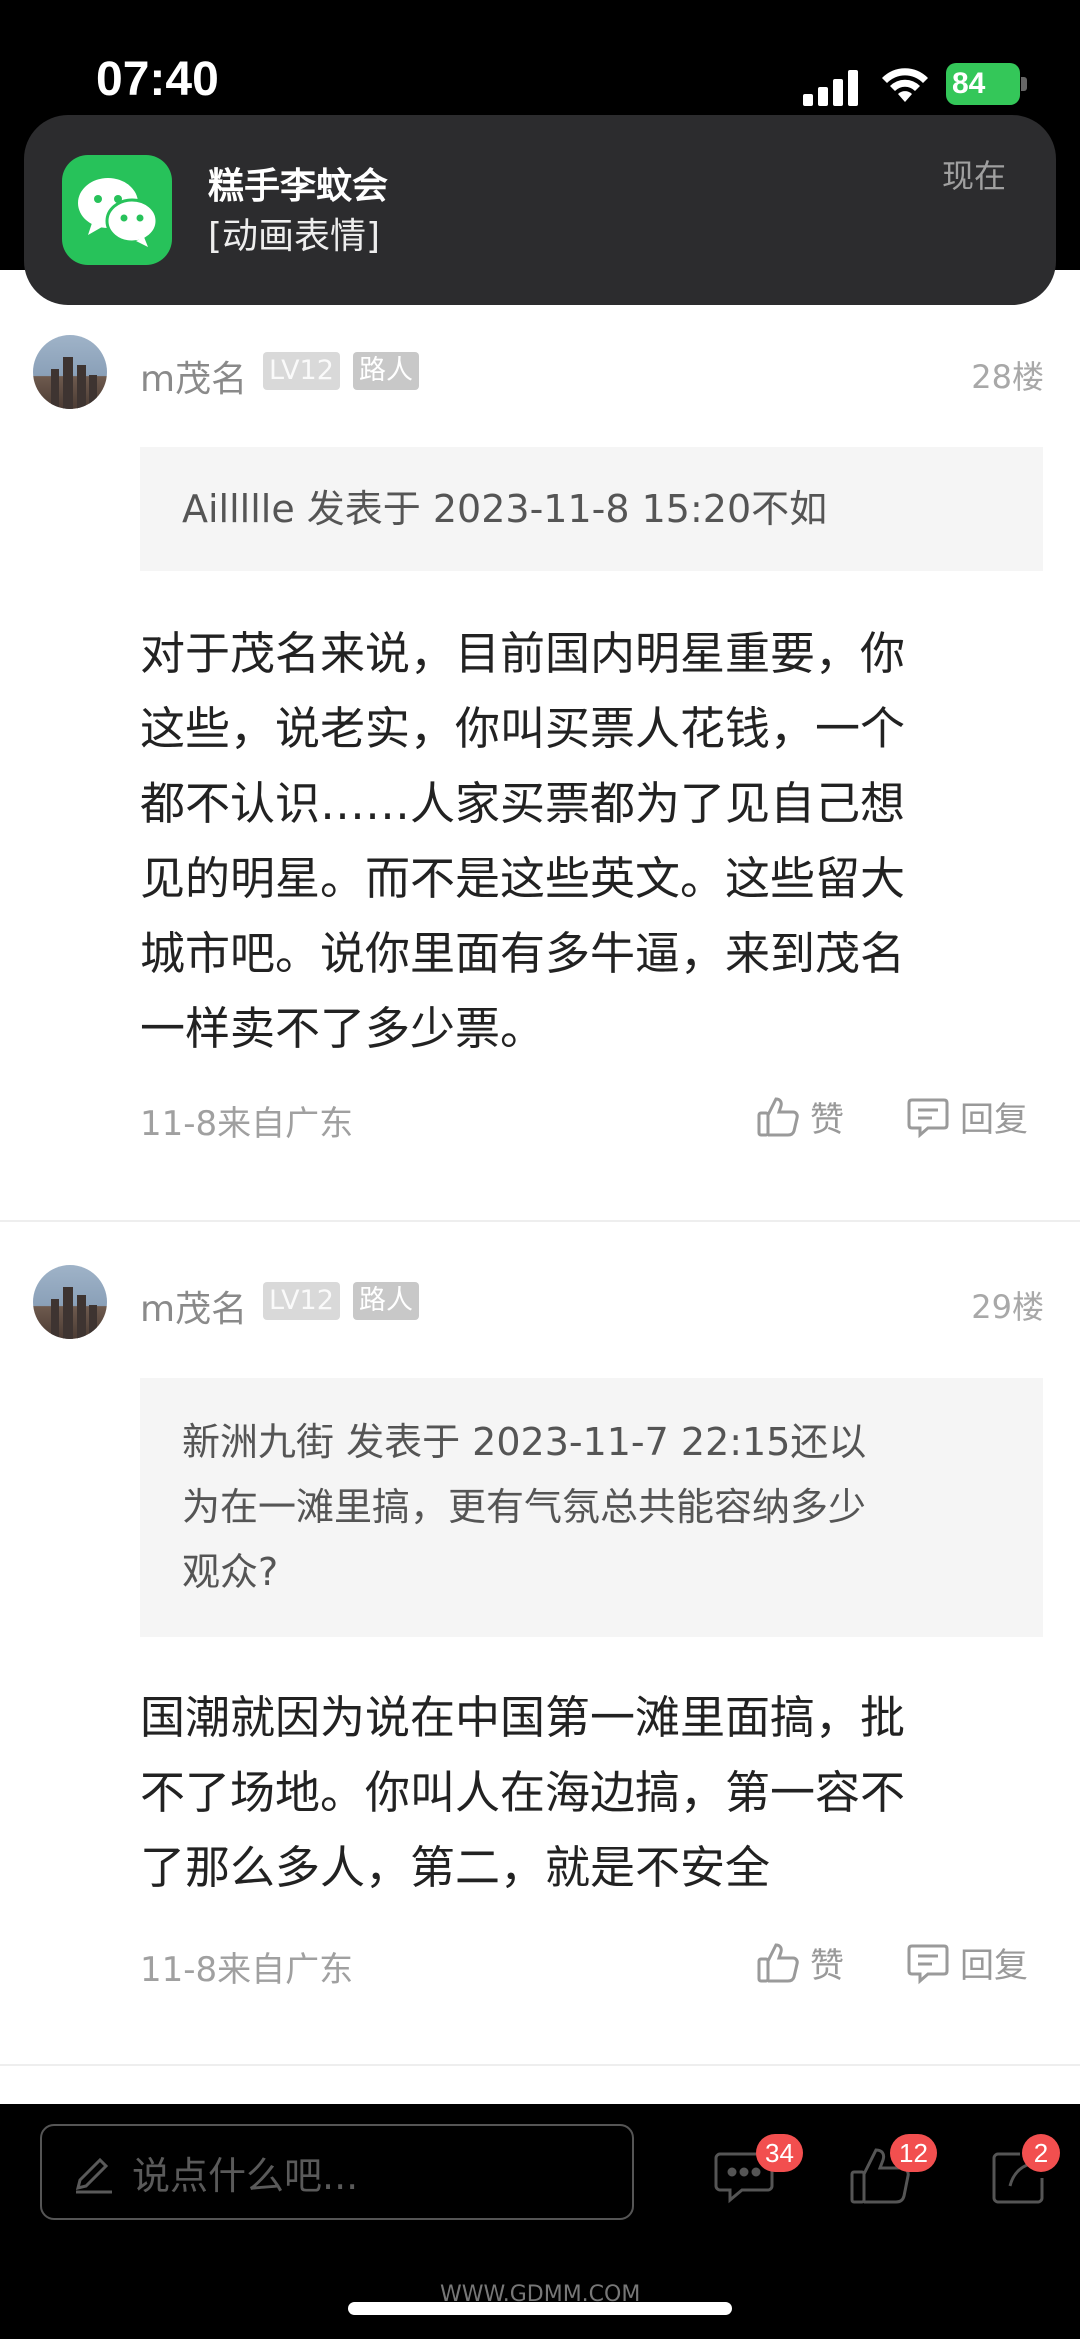  What do you see at coordinates (523, 653) in the screenshot?
I see `content-line: 对于茂名来说，目前国内明星重要，你` at bounding box center [523, 653].